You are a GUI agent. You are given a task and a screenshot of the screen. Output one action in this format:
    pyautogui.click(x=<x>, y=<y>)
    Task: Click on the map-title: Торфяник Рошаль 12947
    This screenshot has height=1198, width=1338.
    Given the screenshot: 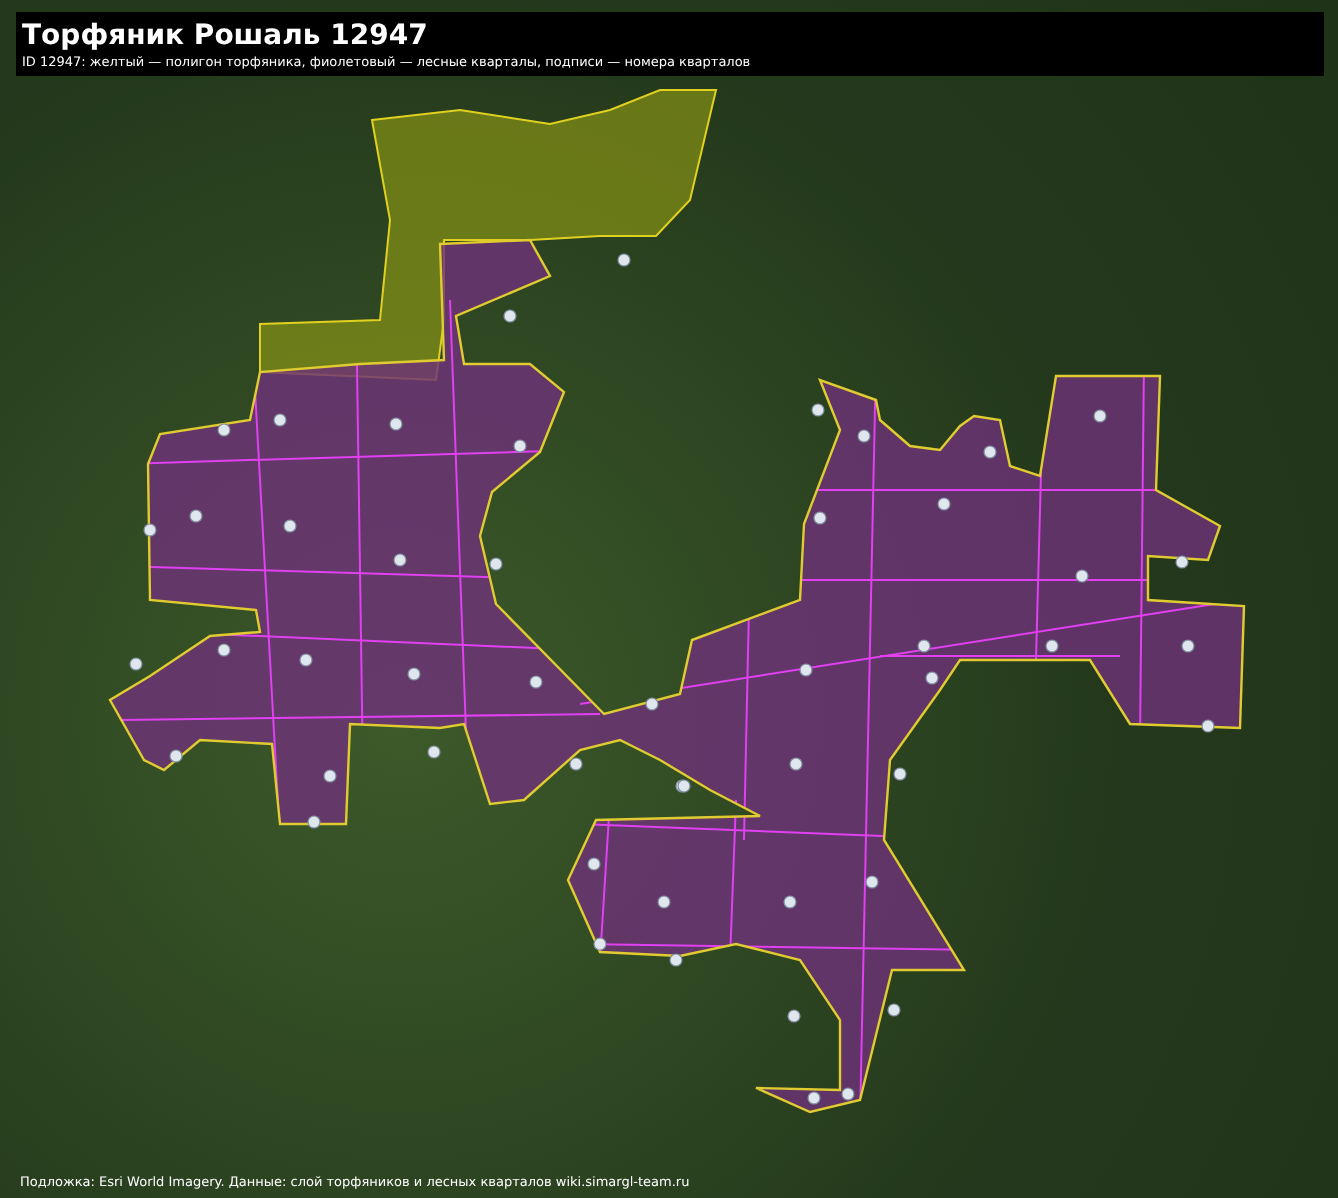 What is the action you would take?
    pyautogui.click(x=226, y=36)
    